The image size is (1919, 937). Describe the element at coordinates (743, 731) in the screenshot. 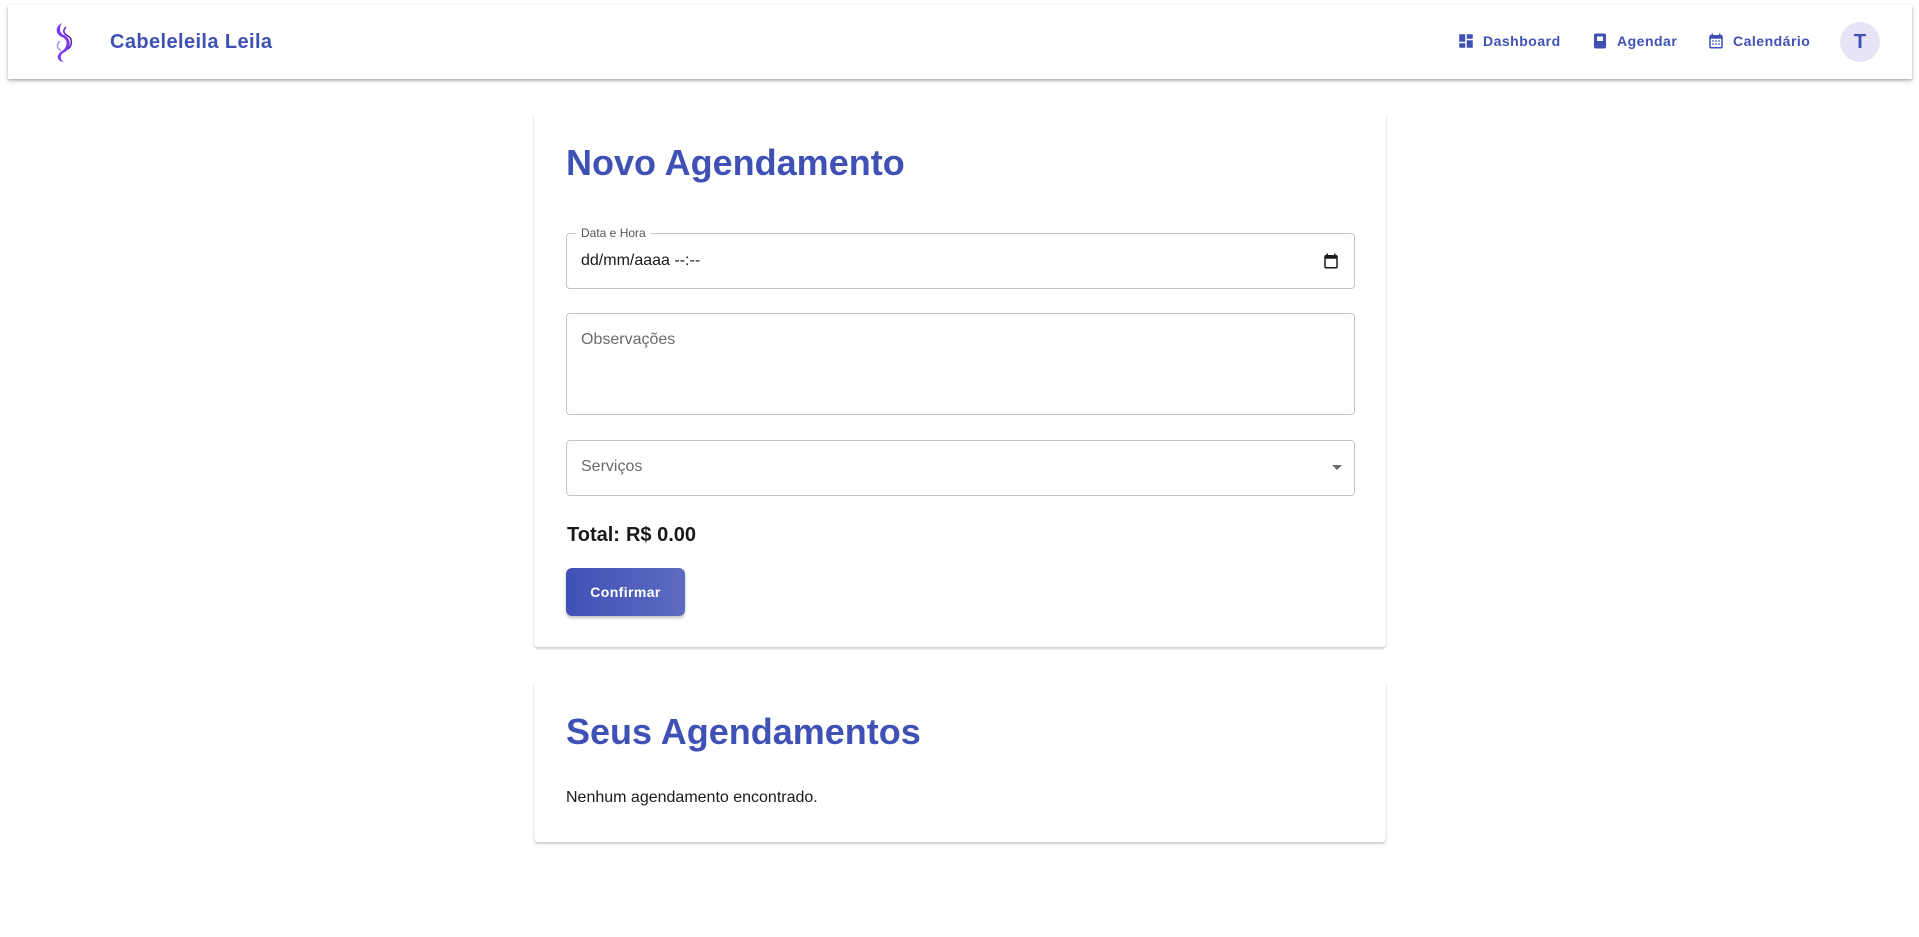

I see `appointments-title: Seus Agendamentos` at that location.